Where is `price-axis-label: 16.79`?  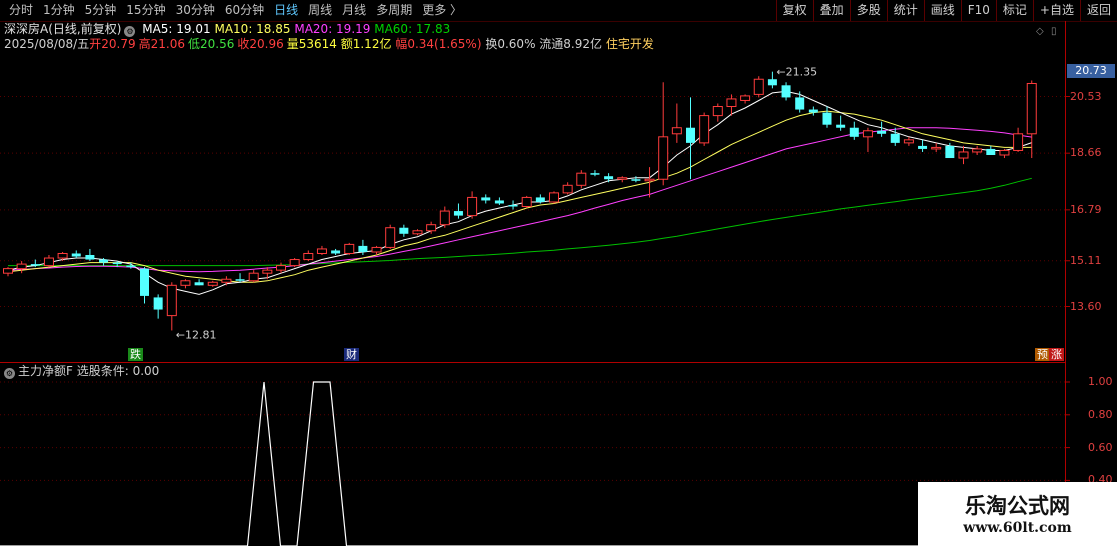
price-axis-label: 16.79 is located at coordinates (1086, 209).